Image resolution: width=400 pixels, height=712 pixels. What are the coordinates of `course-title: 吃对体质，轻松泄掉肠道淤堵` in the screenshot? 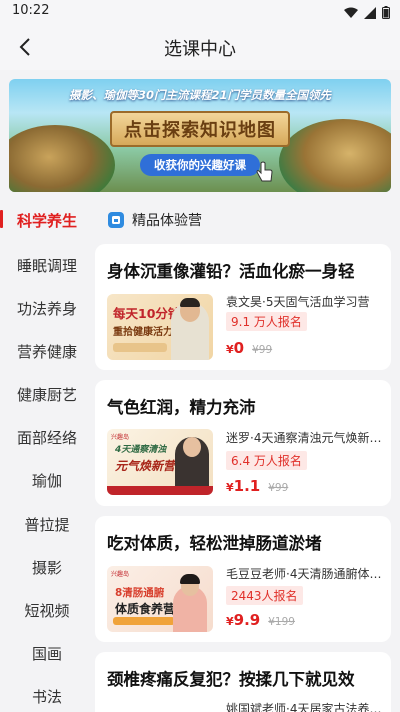 It's located at (214, 543).